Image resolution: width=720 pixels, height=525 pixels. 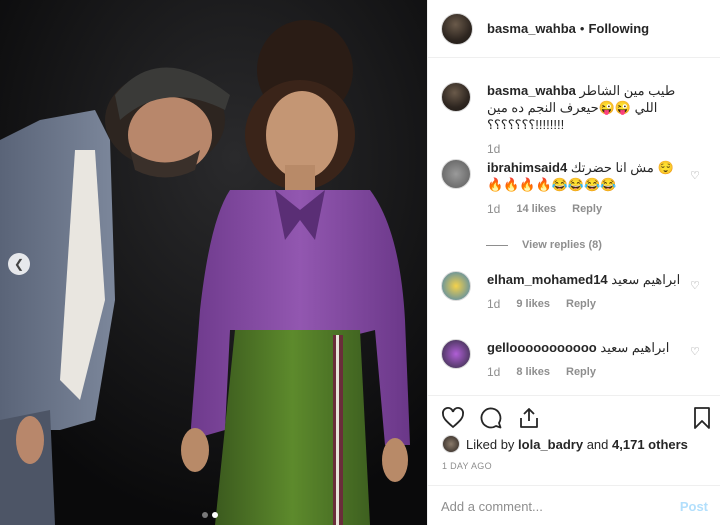 What do you see at coordinates (597, 444) in the screenshot?
I see `liked-by-connector: and` at bounding box center [597, 444].